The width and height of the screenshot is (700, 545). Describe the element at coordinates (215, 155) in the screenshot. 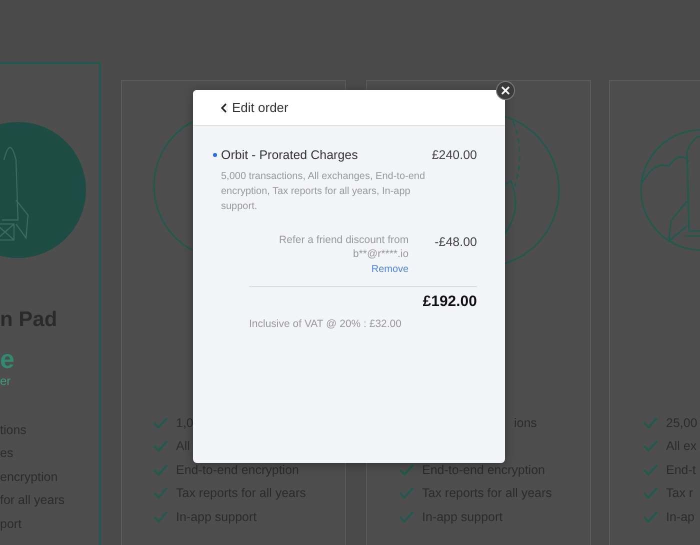

I see `bullet-icon` at that location.